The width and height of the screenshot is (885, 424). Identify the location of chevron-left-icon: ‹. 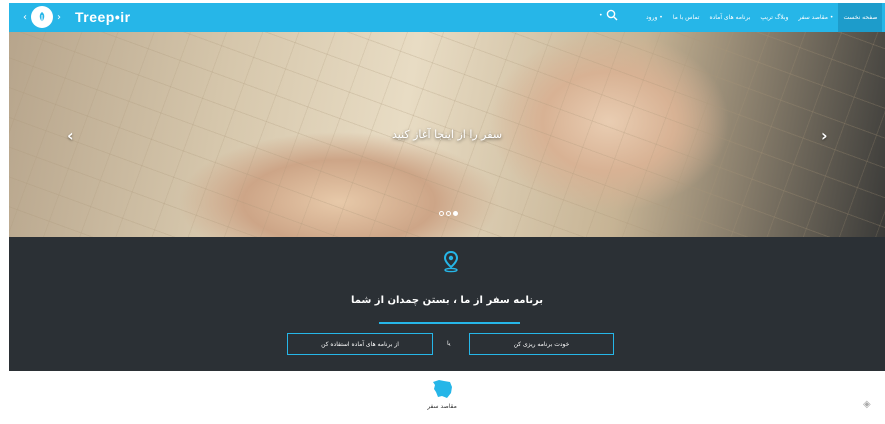
(25, 17).